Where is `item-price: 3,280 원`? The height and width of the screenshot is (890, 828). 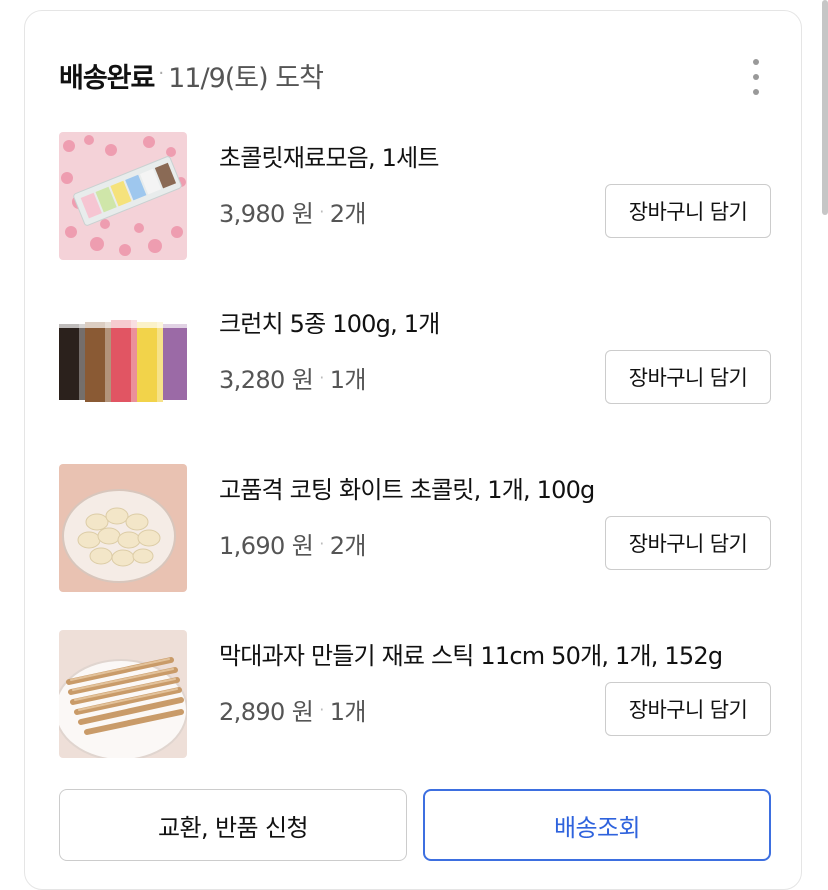
item-price: 3,280 원 is located at coordinates (266, 380).